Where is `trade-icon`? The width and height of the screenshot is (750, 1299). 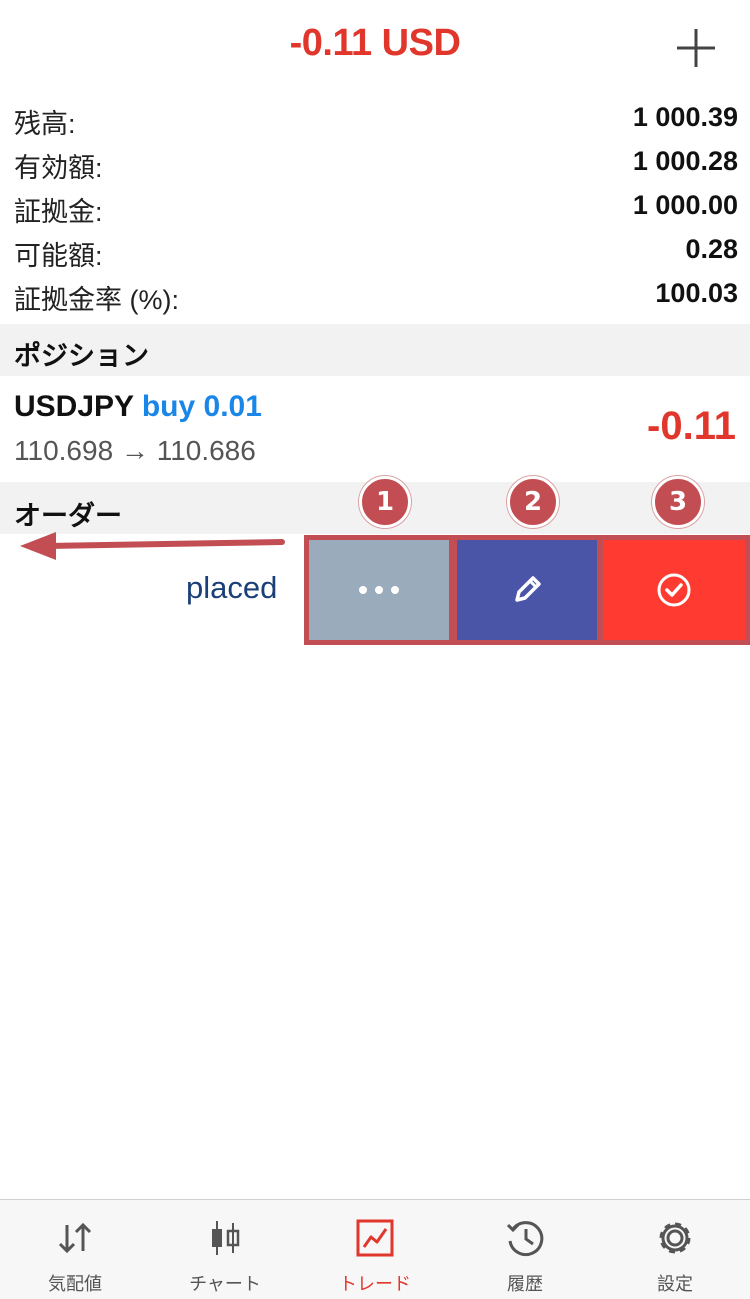
trade-icon is located at coordinates (375, 1238).